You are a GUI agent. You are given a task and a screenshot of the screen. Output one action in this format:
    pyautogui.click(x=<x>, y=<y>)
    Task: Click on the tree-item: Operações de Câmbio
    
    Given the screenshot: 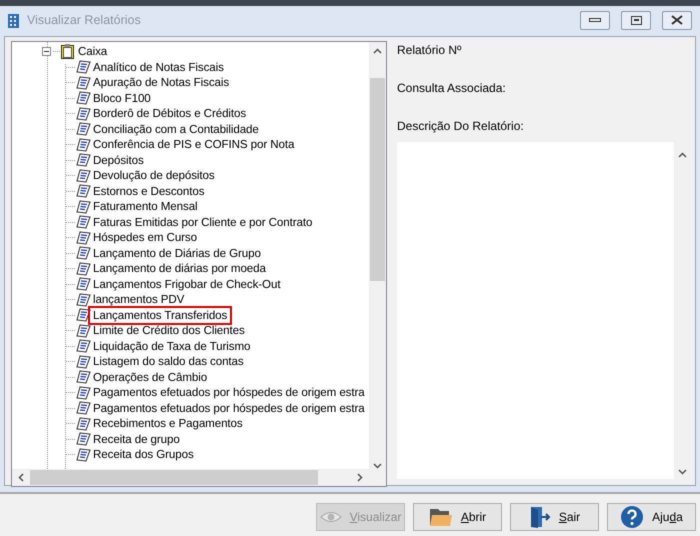 What is the action you would take?
    pyautogui.click(x=150, y=377)
    